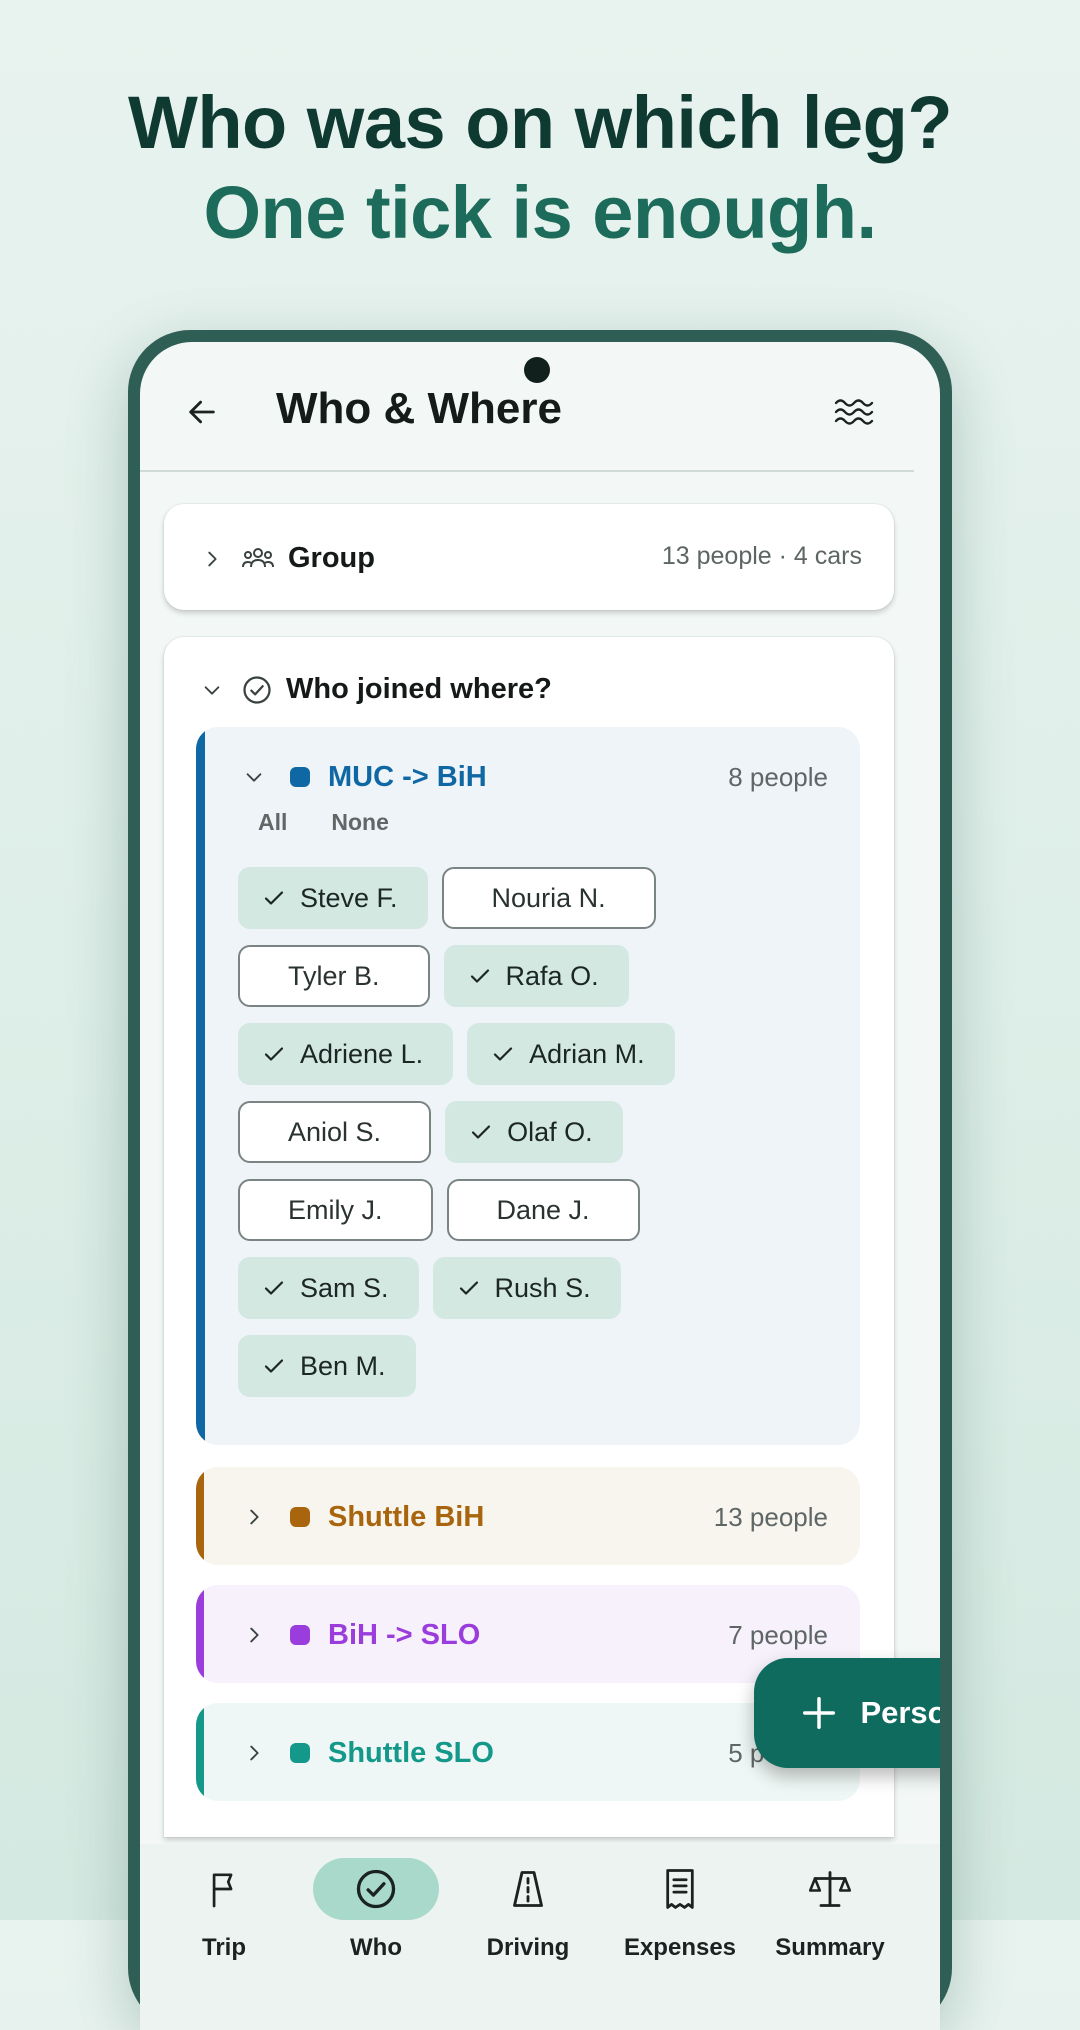 This screenshot has width=1080, height=2030. Describe the element at coordinates (404, 1634) in the screenshot. I see `leg-name: BiH -> SLO` at that location.